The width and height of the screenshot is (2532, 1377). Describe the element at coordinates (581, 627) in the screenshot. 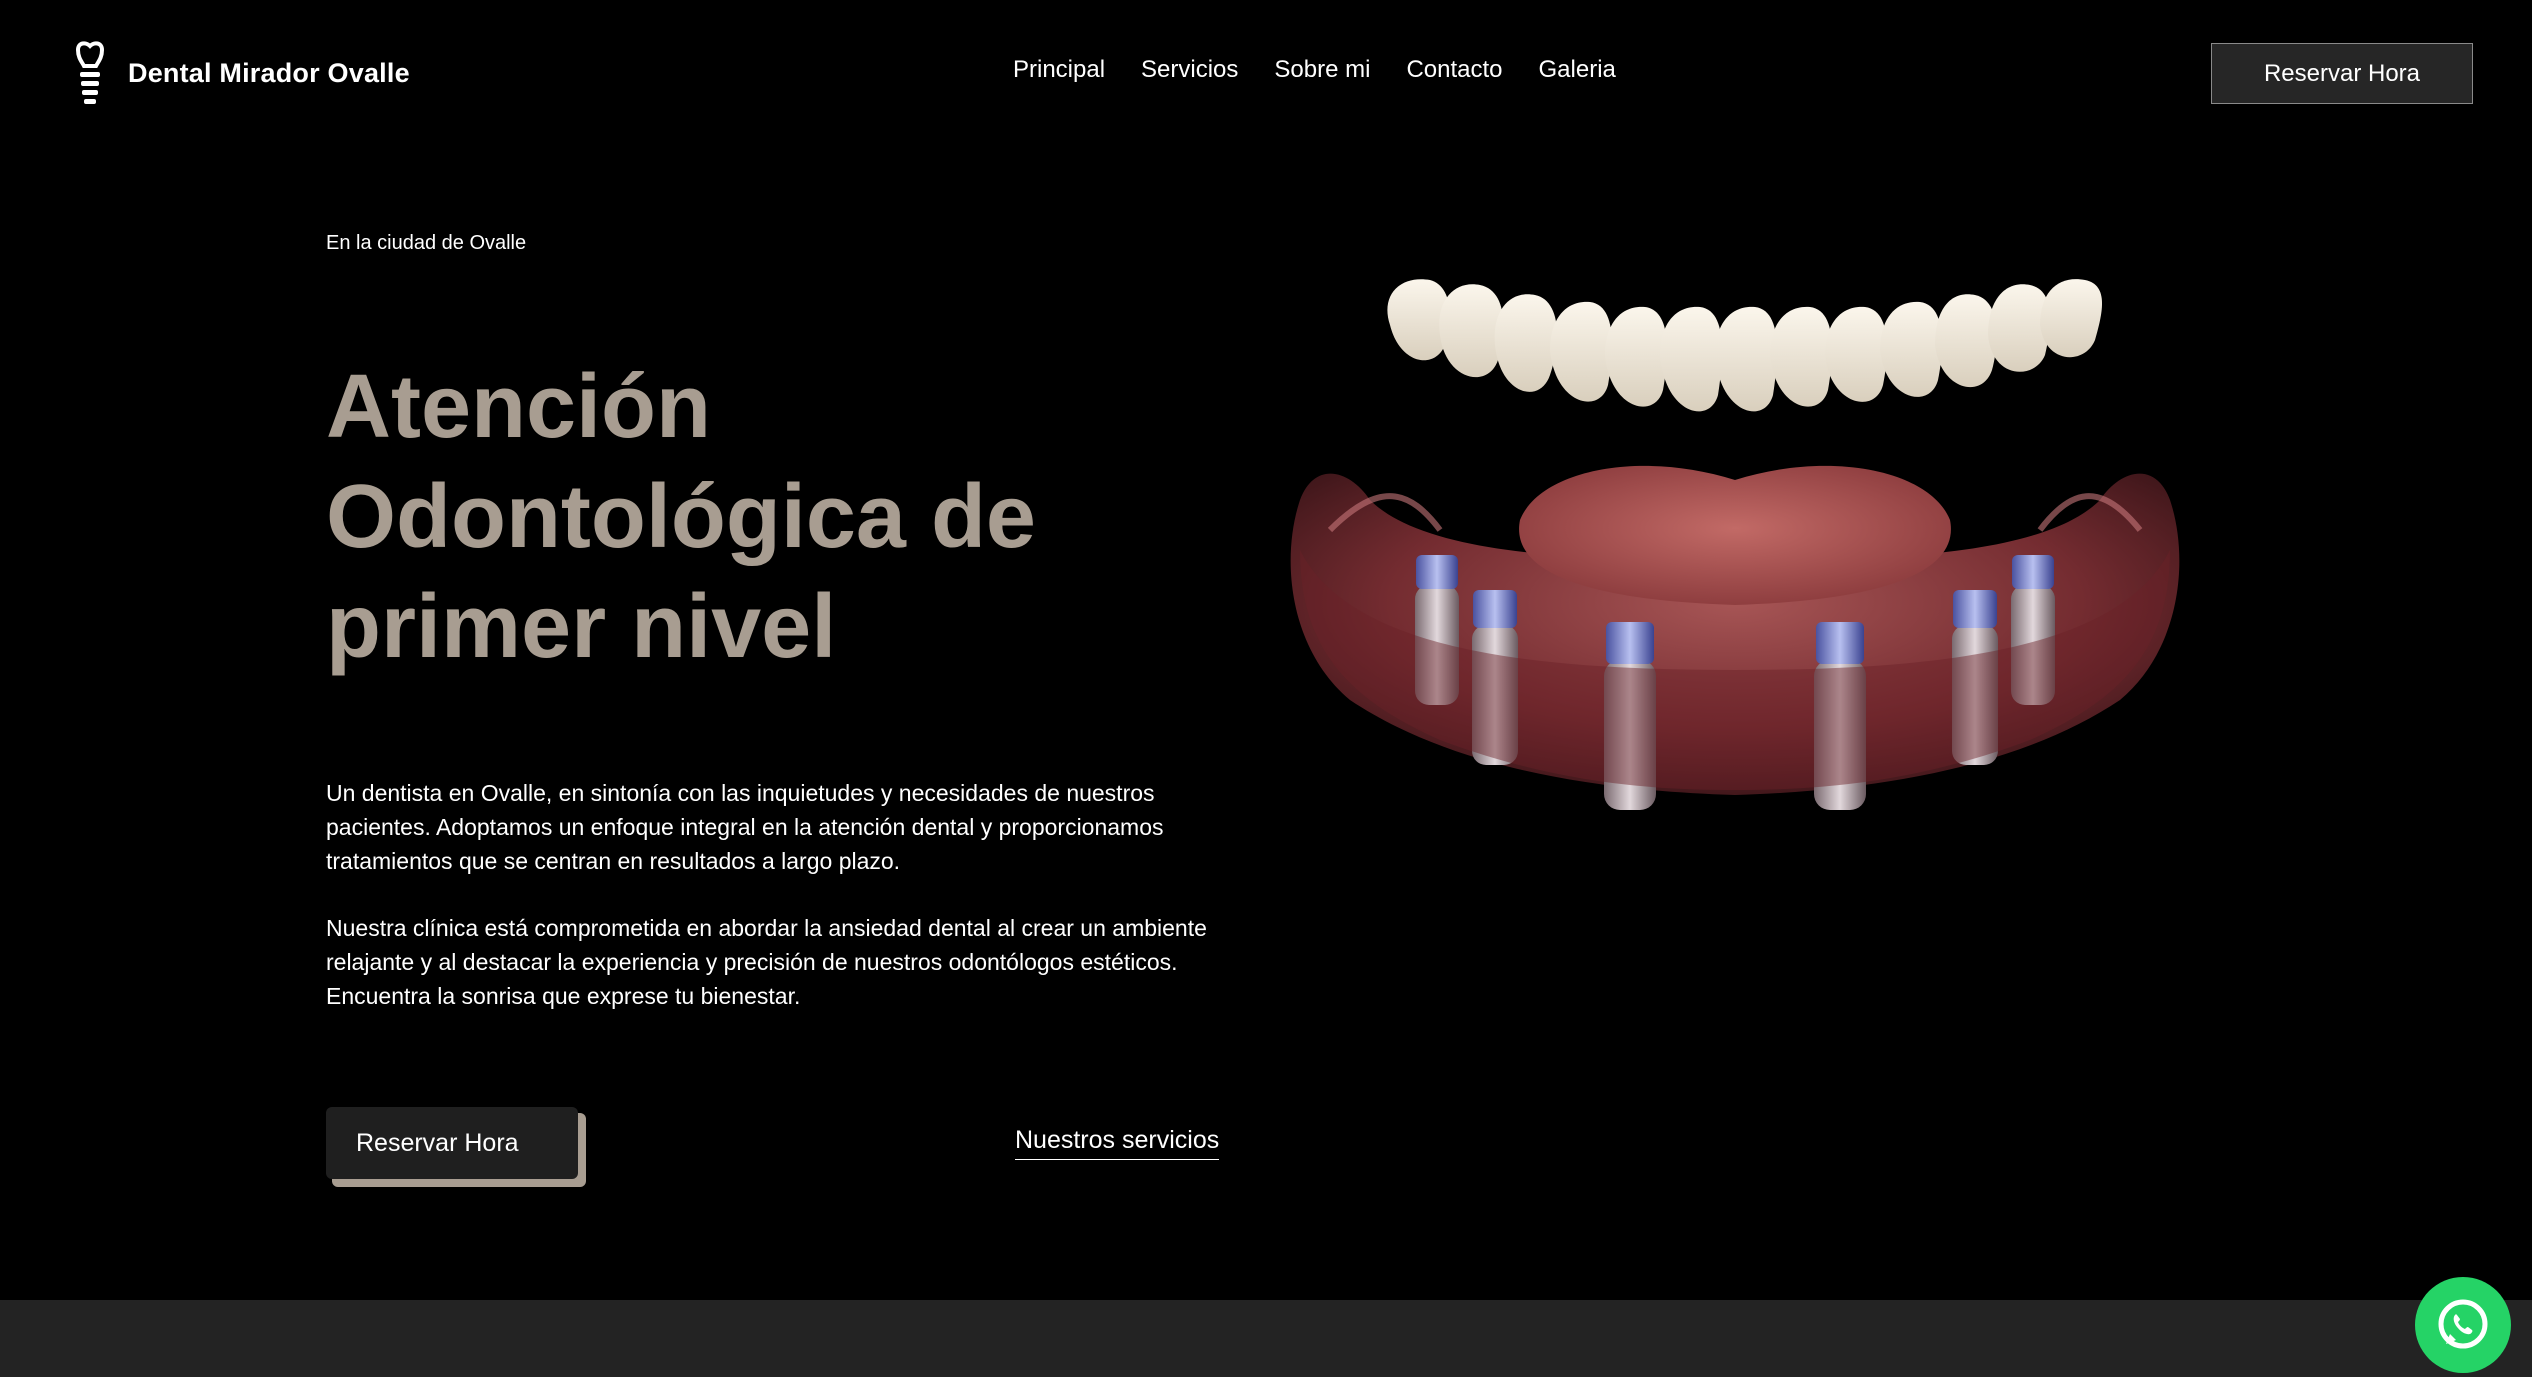

I see `hero-title-line: primer nivel` at that location.